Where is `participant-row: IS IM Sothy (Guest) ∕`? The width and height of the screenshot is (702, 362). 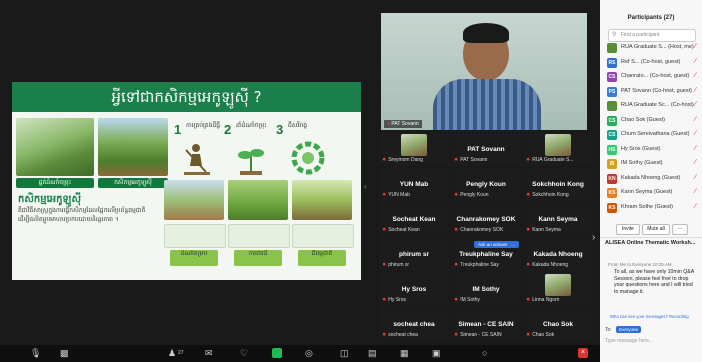
participant-row: IS IM Sothy (Guest) ∕ is located at coordinates (652, 164).